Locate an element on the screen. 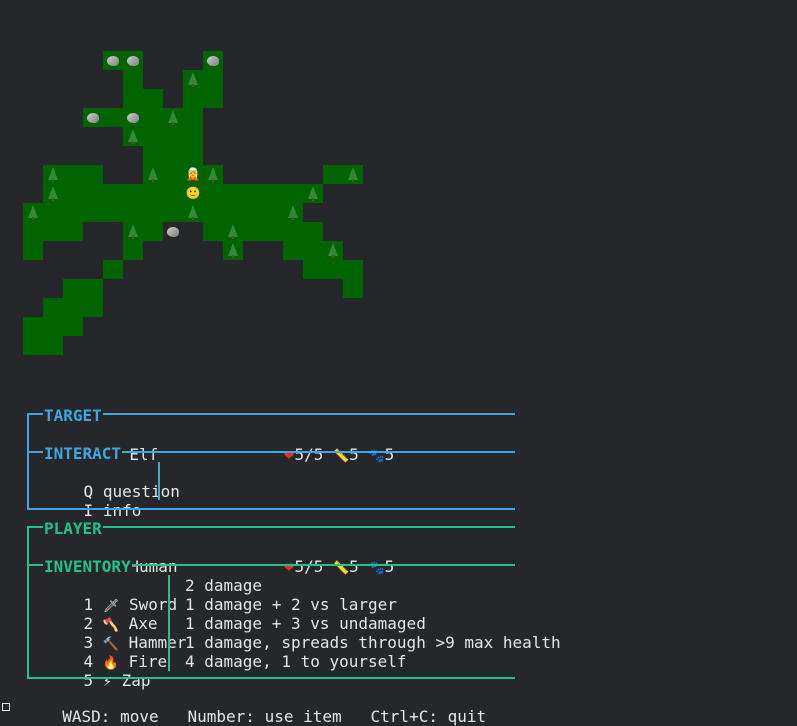 This screenshot has width=797, height=726. elf-icon: 🧝 is located at coordinates (193, 174).